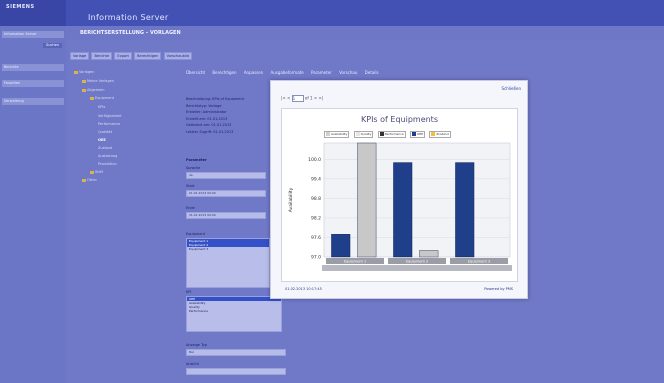 This screenshot has width=664, height=383. Describe the element at coordinates (226, 215) in the screenshot. I see `end-date-field: 31.01.2013 00:00` at that location.